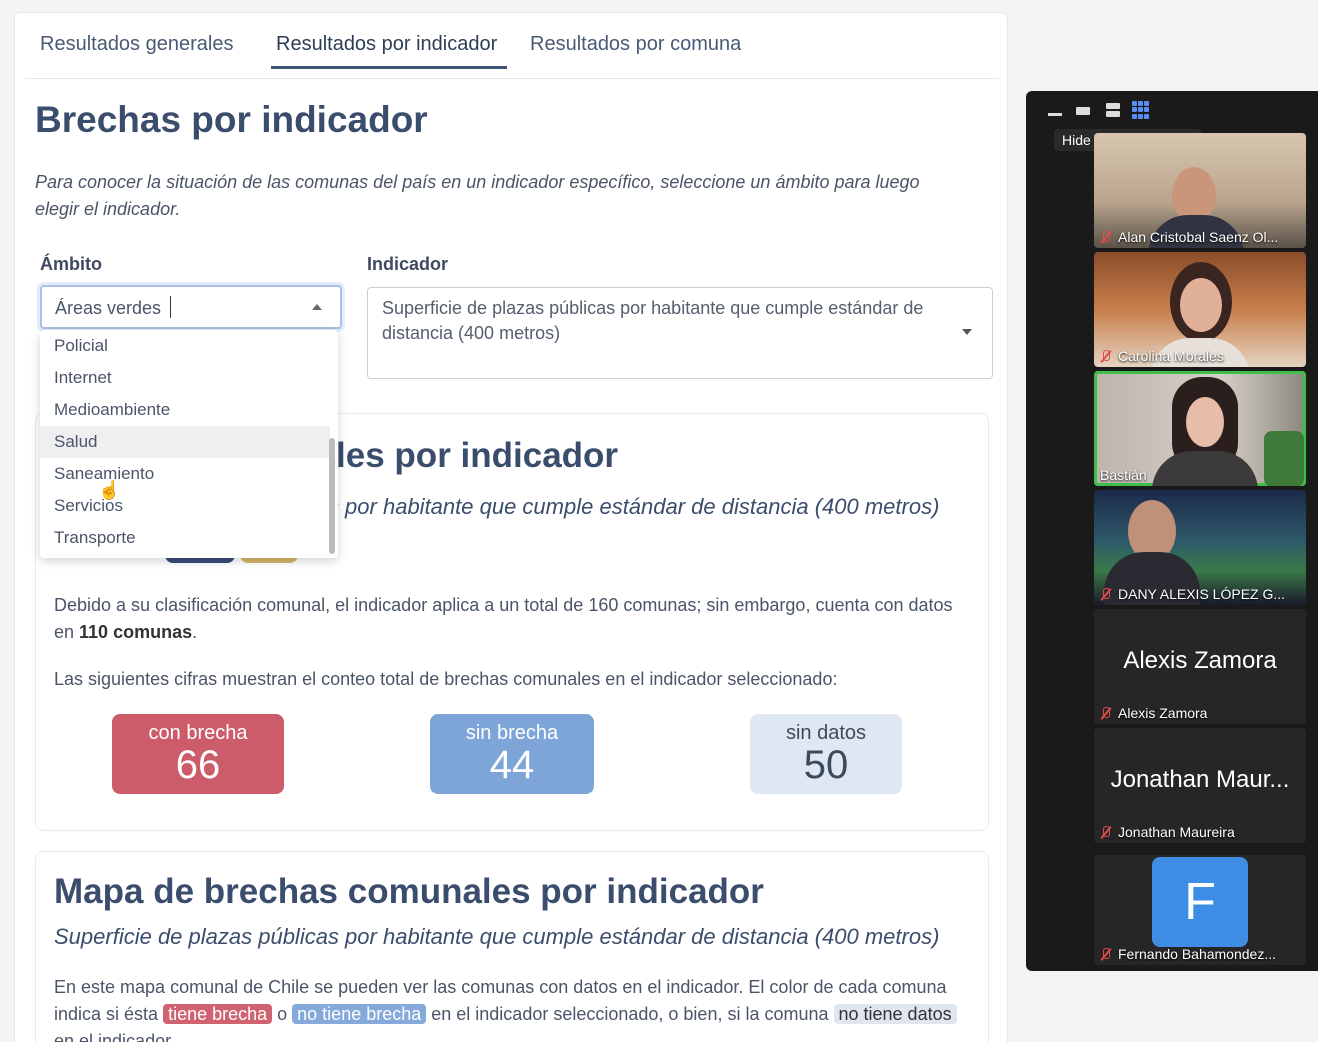 This screenshot has width=1318, height=1042. What do you see at coordinates (185, 346) in the screenshot?
I see `option-policial: Policial` at bounding box center [185, 346].